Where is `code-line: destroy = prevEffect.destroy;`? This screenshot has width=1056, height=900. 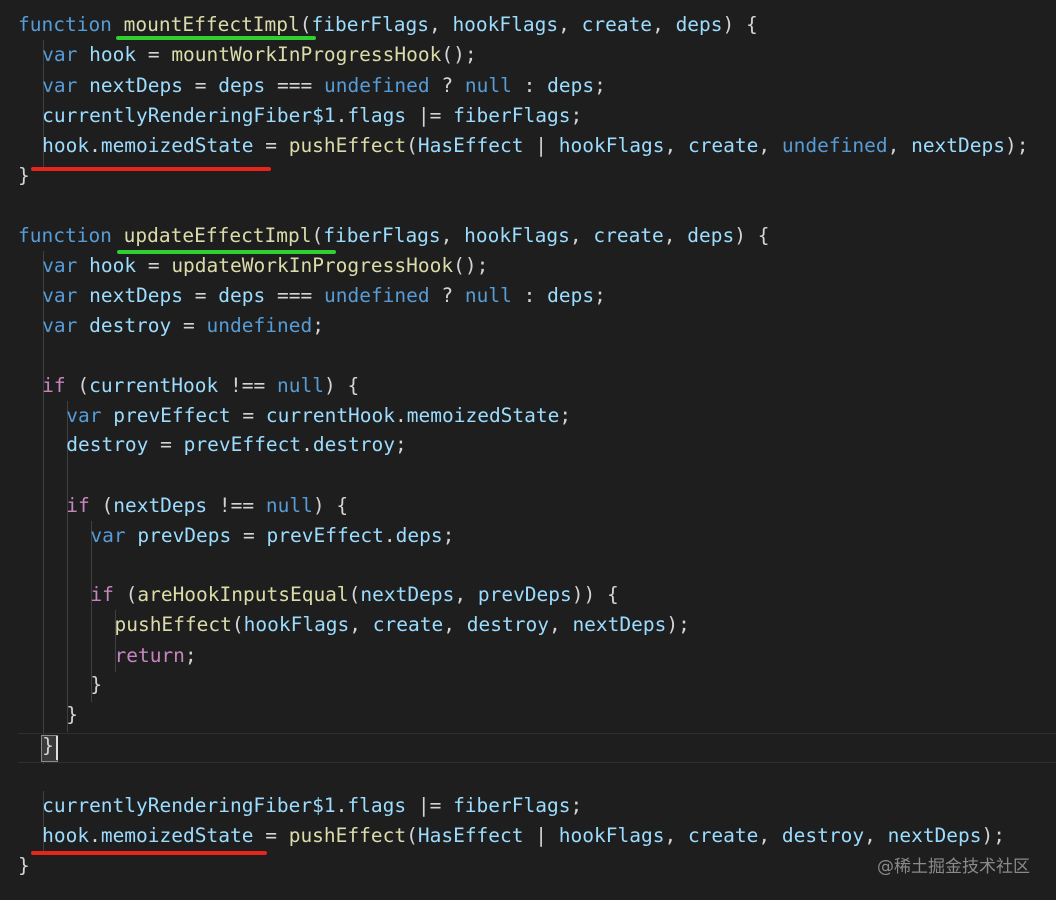
code-line: destroy = prevEffect.destroy; is located at coordinates (236, 444).